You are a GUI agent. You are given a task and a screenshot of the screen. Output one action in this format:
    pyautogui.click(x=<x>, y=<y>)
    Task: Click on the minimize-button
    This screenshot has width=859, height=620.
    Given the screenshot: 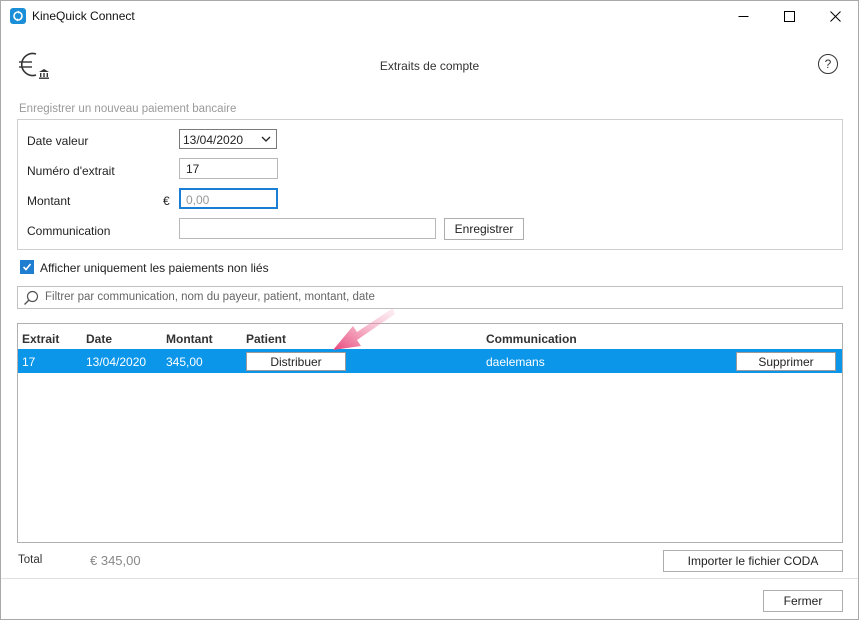 What is the action you would take?
    pyautogui.click(x=743, y=16)
    